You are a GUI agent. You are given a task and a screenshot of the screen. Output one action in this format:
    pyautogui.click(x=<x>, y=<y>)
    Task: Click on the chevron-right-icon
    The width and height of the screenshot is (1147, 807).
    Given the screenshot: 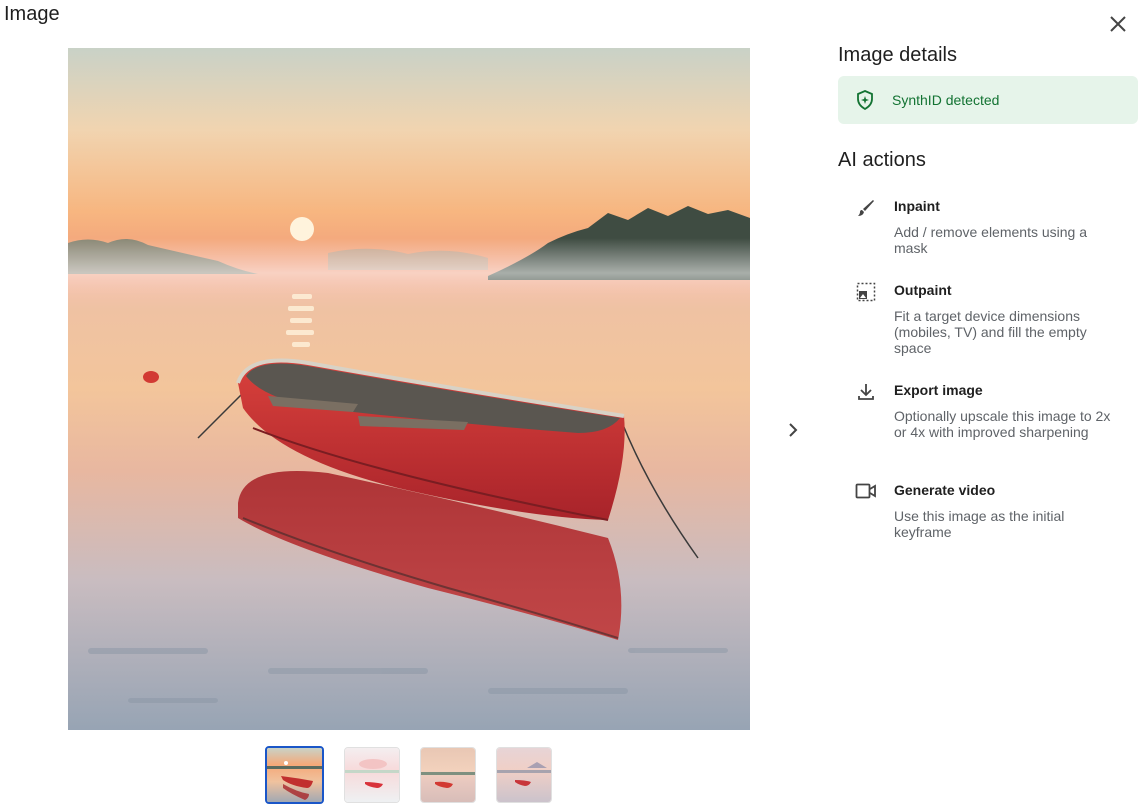 What is the action you would take?
    pyautogui.click(x=793, y=430)
    